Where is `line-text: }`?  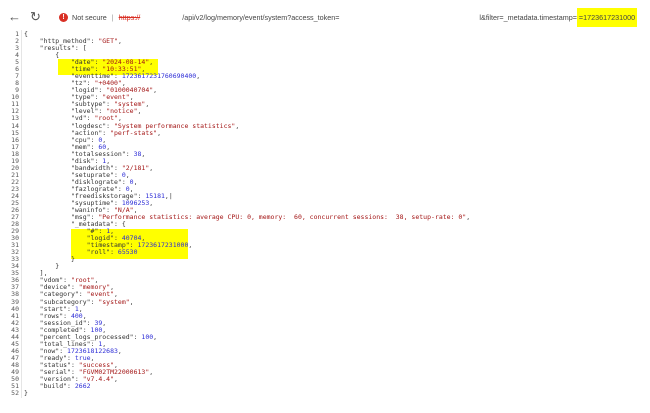 line-text: } is located at coordinates (26, 393).